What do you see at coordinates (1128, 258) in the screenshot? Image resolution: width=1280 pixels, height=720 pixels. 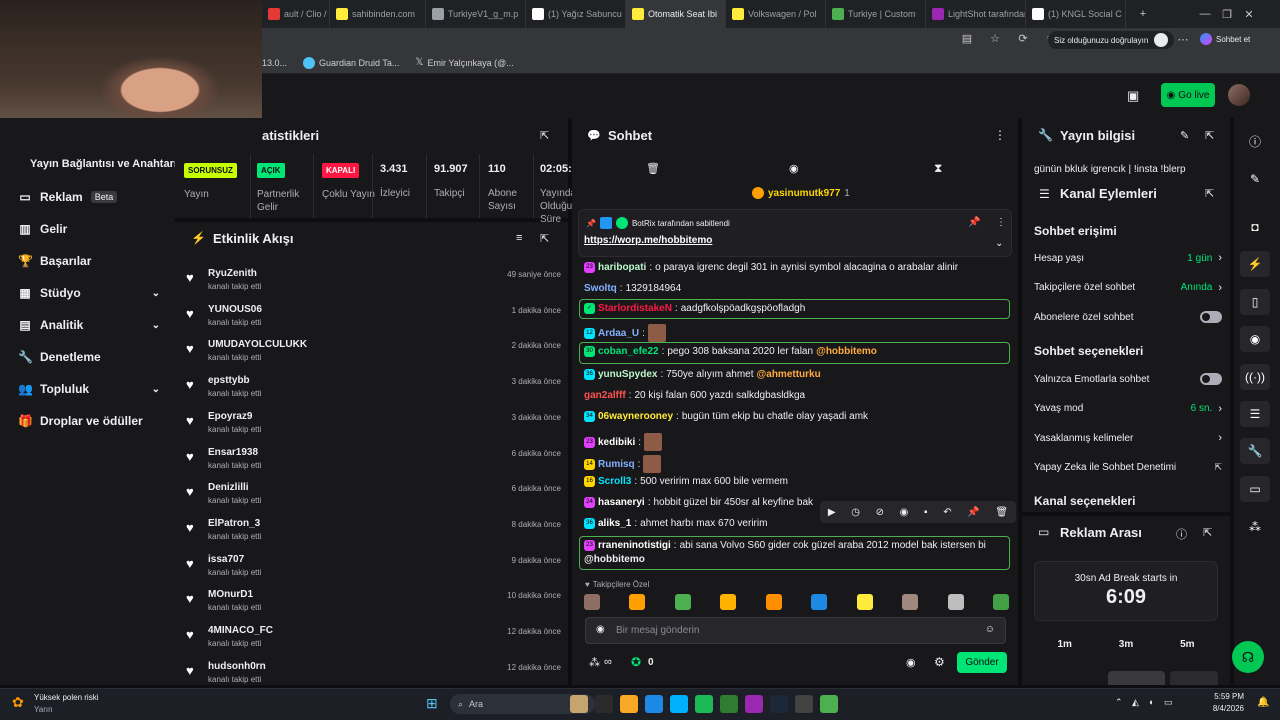 I see `channel-setting-row: Hesap yaşı 1 gün ›` at bounding box center [1128, 258].